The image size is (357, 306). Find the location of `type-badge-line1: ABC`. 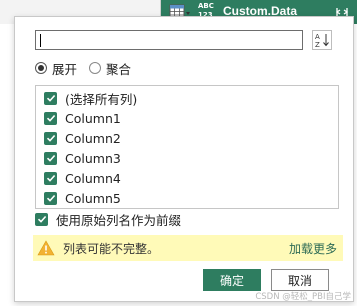

type-badge-line1: ABC is located at coordinates (206, 6).